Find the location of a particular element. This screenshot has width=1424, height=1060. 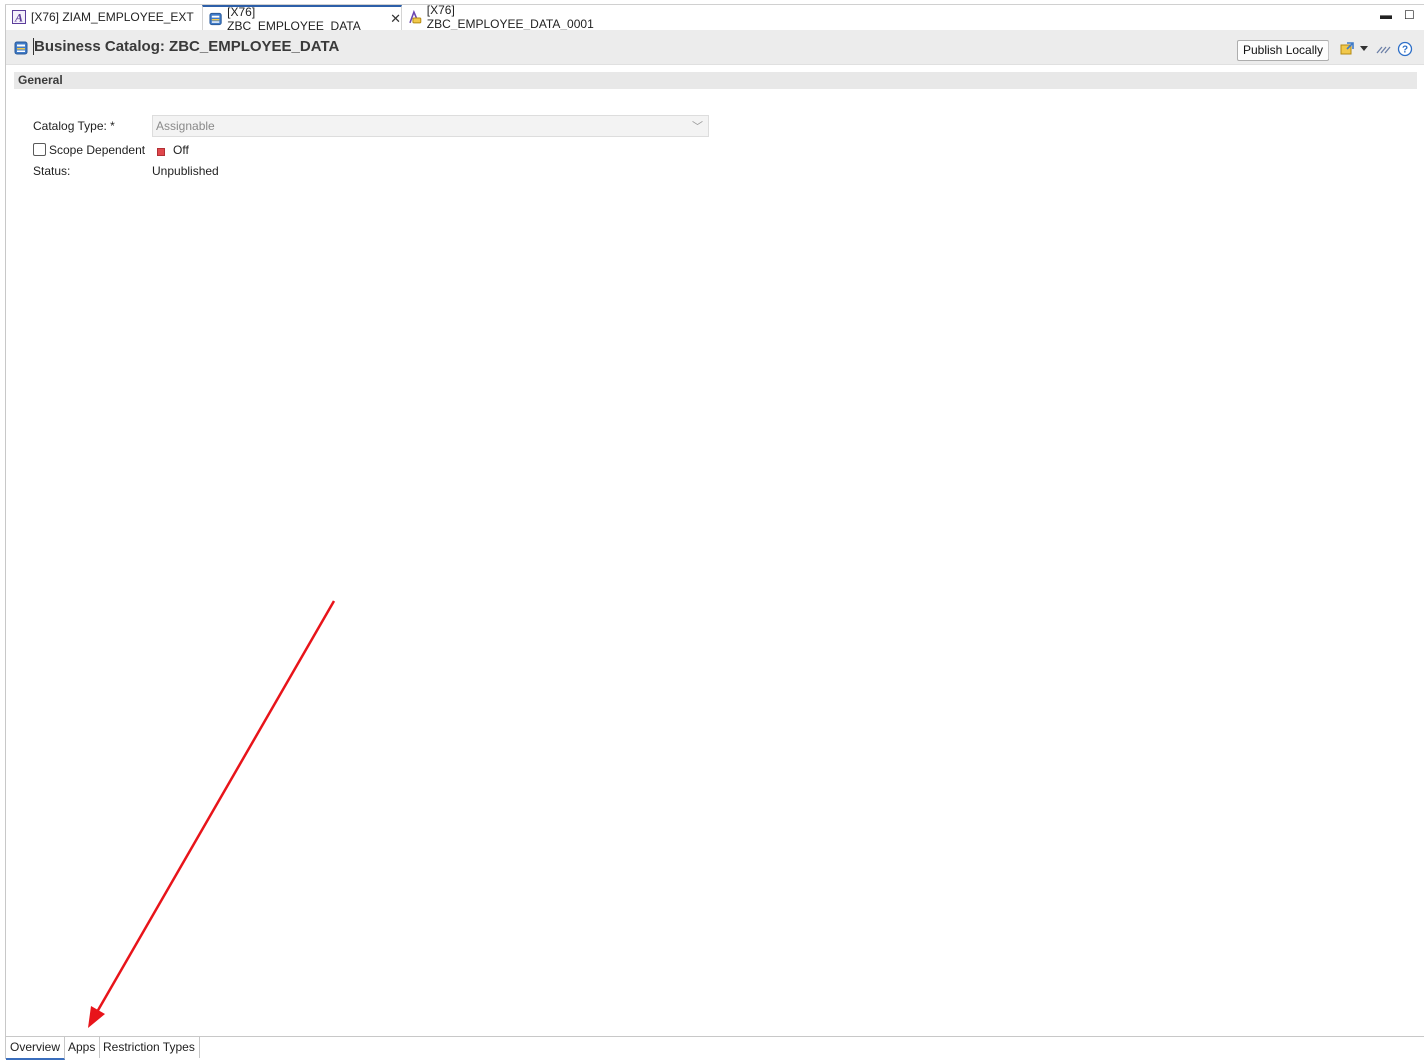

tab-restriction-types: Restriction Types is located at coordinates (149, 1047).